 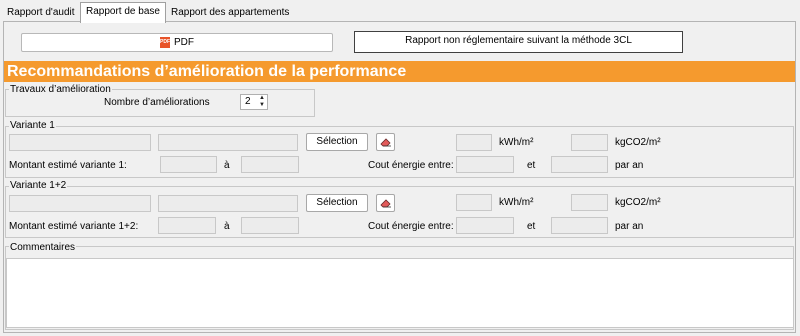 I want to click on variante12-kwh-unit: kWh/m², so click(x=516, y=202).